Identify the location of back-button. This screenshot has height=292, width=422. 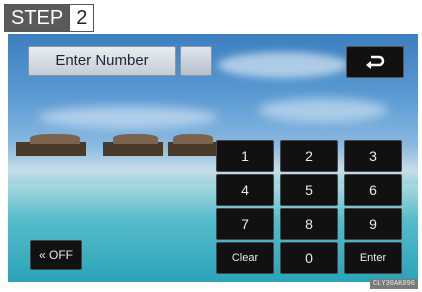
(375, 62).